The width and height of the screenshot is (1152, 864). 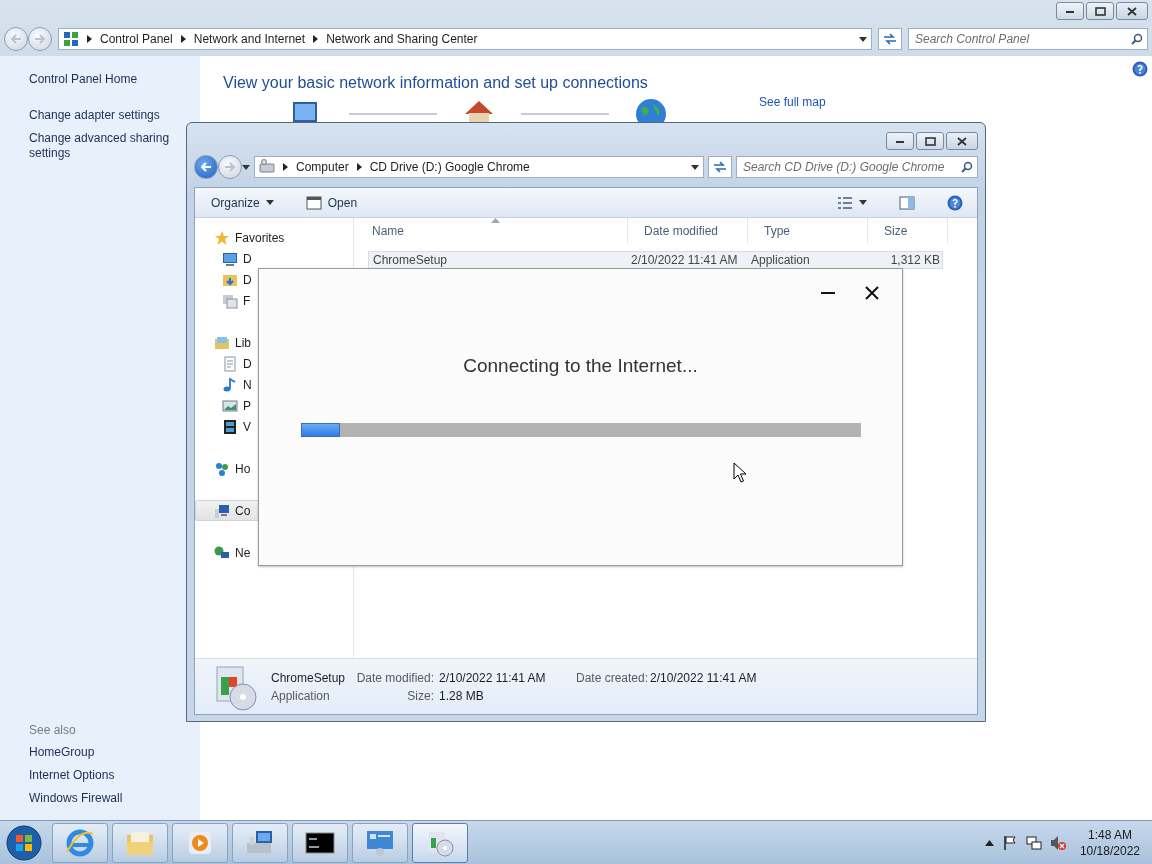 What do you see at coordinates (610, 677) in the screenshot?
I see `detail-label: Date created:` at bounding box center [610, 677].